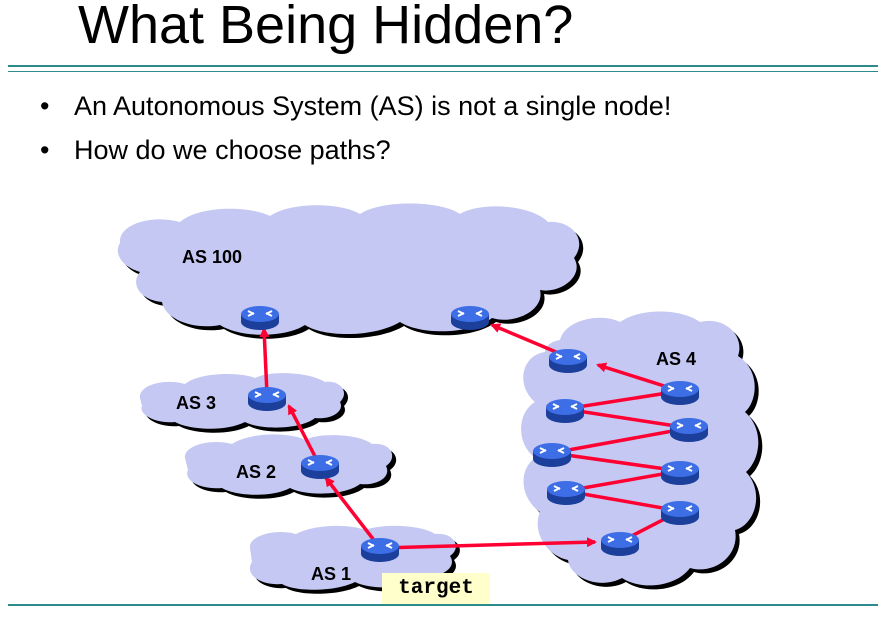  Describe the element at coordinates (212, 257) in the screenshot. I see `as100-label: AS 100` at that location.